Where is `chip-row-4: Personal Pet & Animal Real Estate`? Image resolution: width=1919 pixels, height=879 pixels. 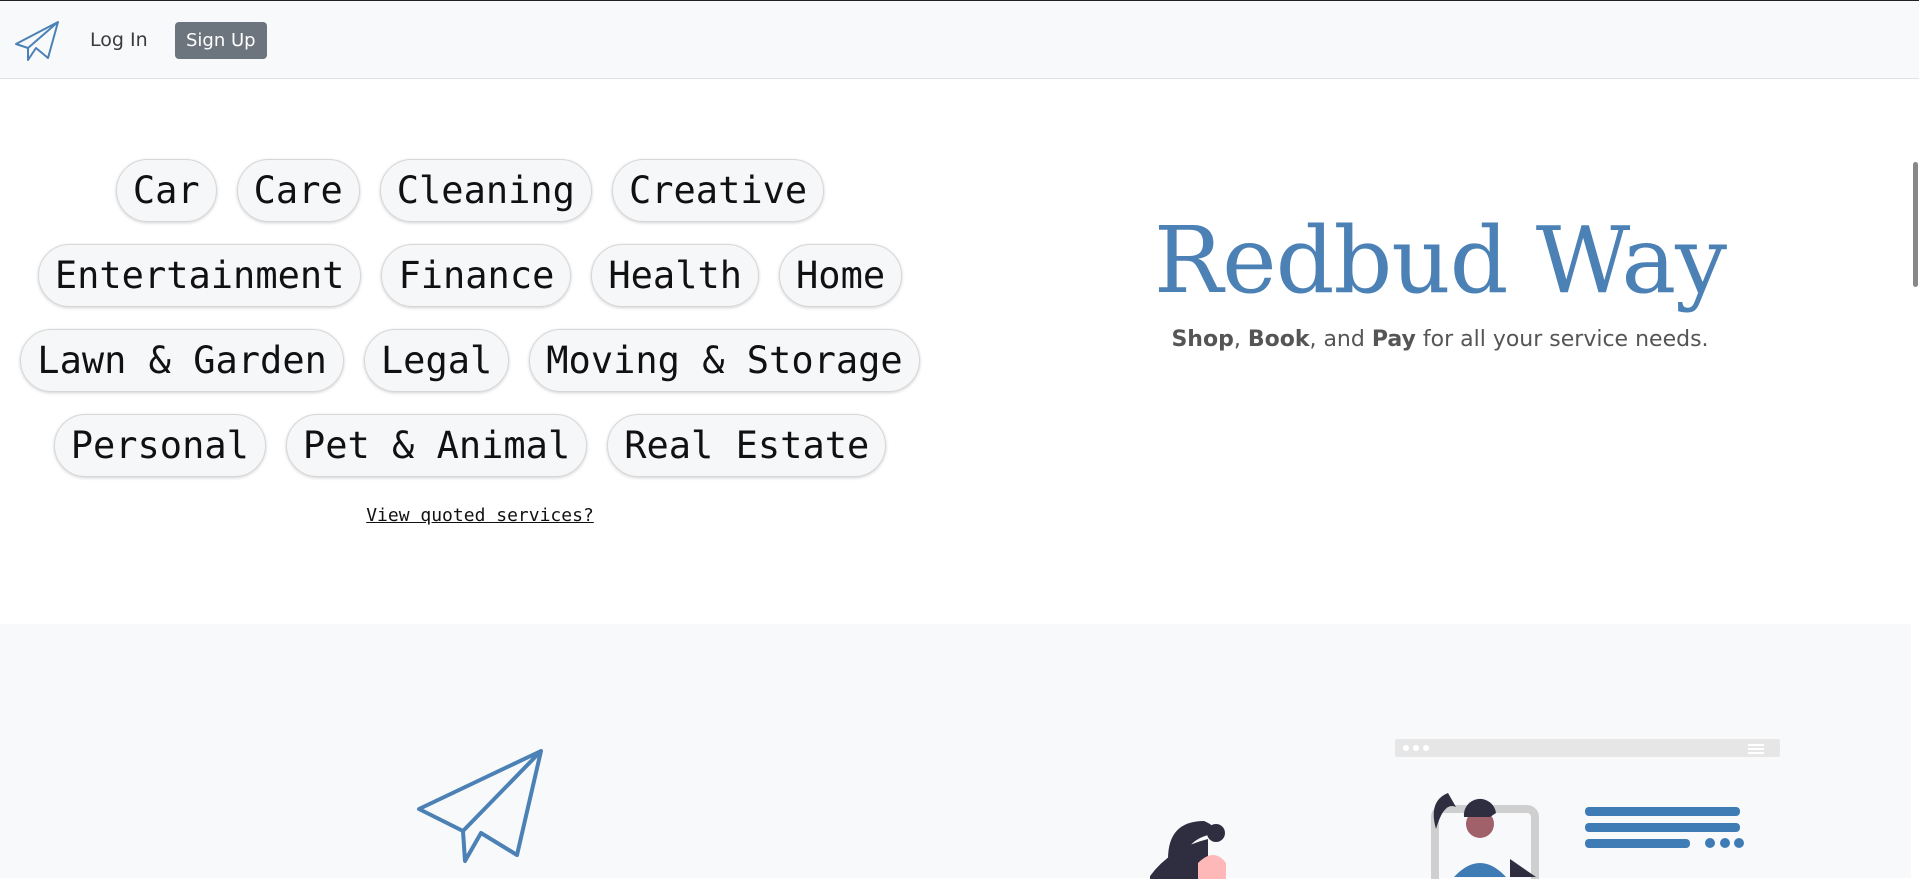
chip-row-4: Personal Pet & Animal Real Estate is located at coordinates (470, 445).